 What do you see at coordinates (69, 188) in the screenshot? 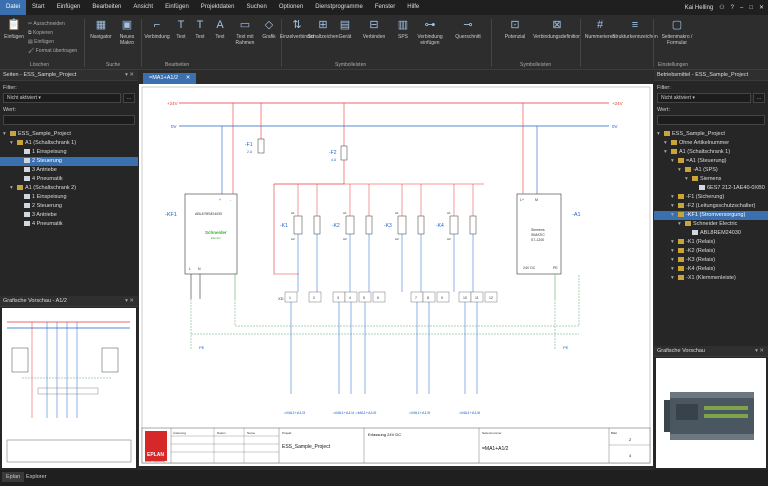
I see `tree-item: ▾ A1 (Schaltschrank 2)` at bounding box center [69, 188].